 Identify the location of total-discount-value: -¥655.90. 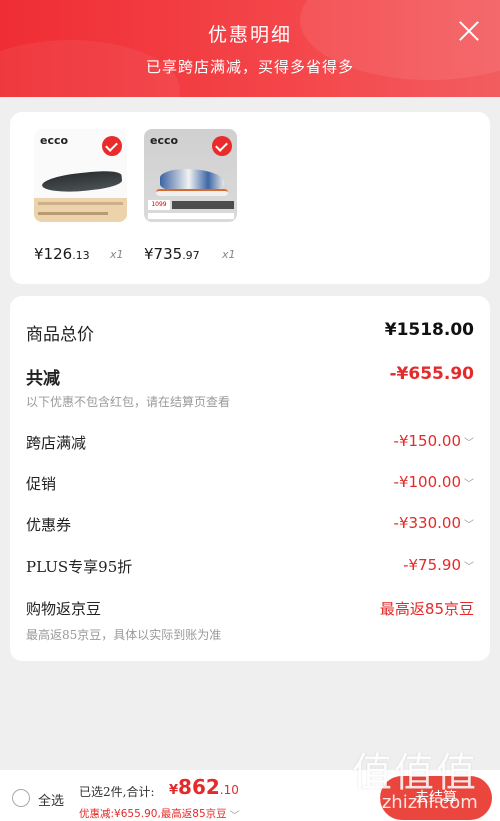
(432, 374).